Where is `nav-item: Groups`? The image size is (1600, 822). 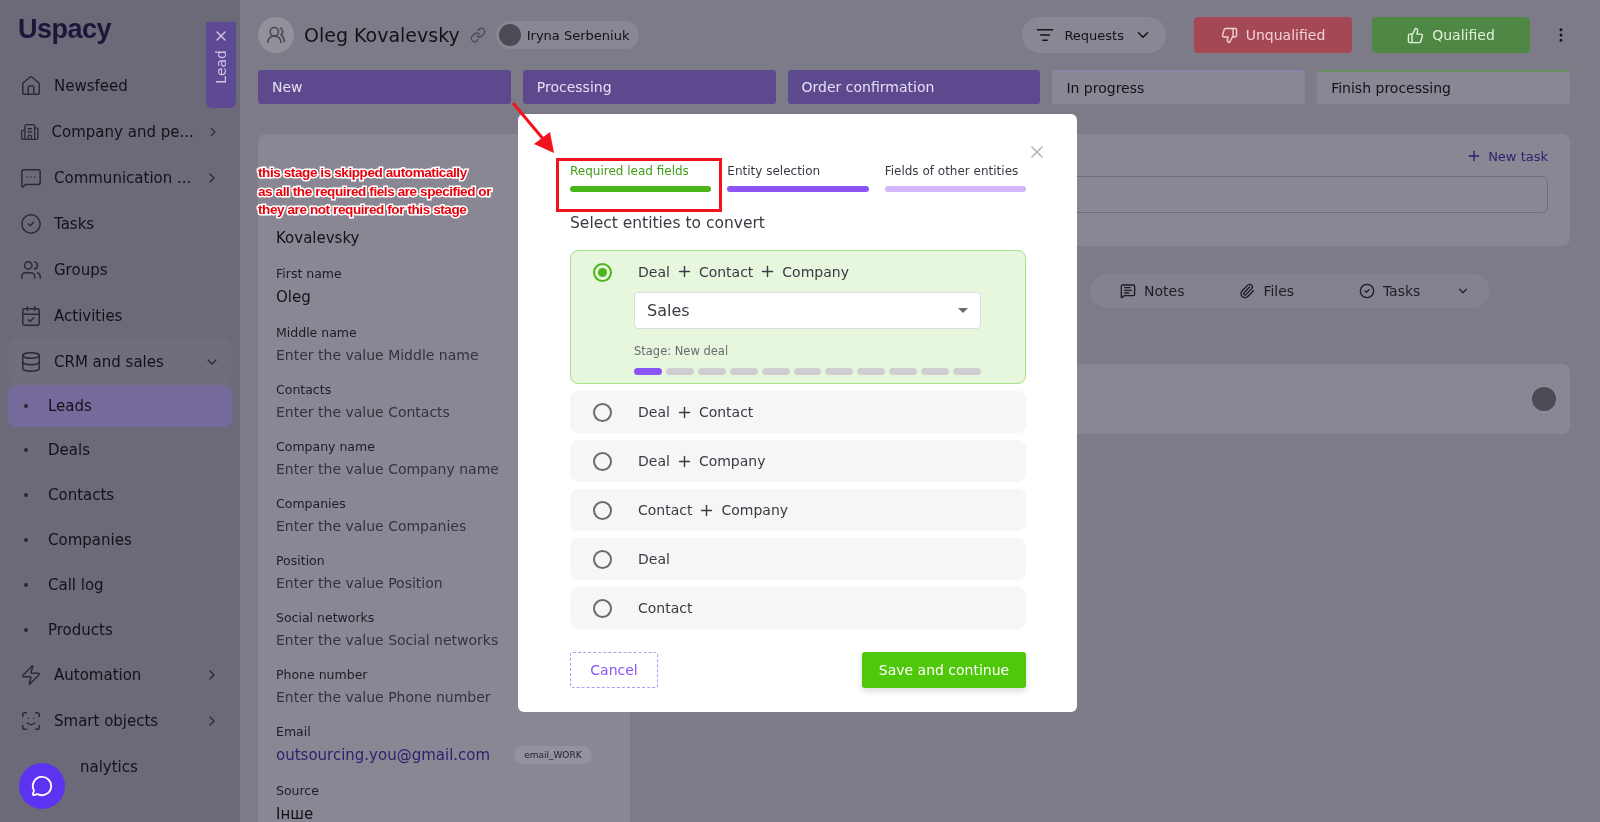
nav-item: Groups is located at coordinates (81, 270).